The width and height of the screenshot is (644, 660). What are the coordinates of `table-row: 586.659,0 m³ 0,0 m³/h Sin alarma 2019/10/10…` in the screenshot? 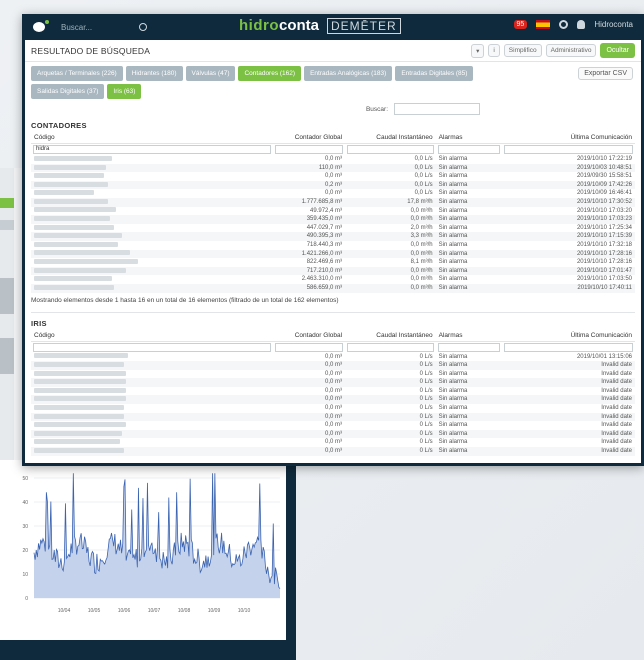 It's located at (333, 288).